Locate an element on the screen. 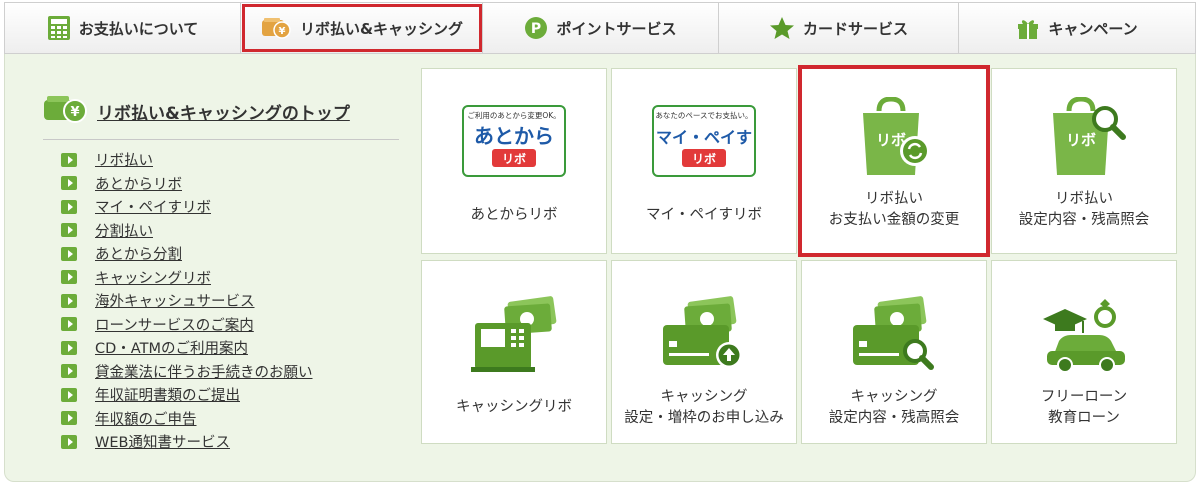 This screenshot has width=1200, height=486. tile-ribo-payment-change: リボ リボ払い お支払い金額の変更 is located at coordinates (894, 161).